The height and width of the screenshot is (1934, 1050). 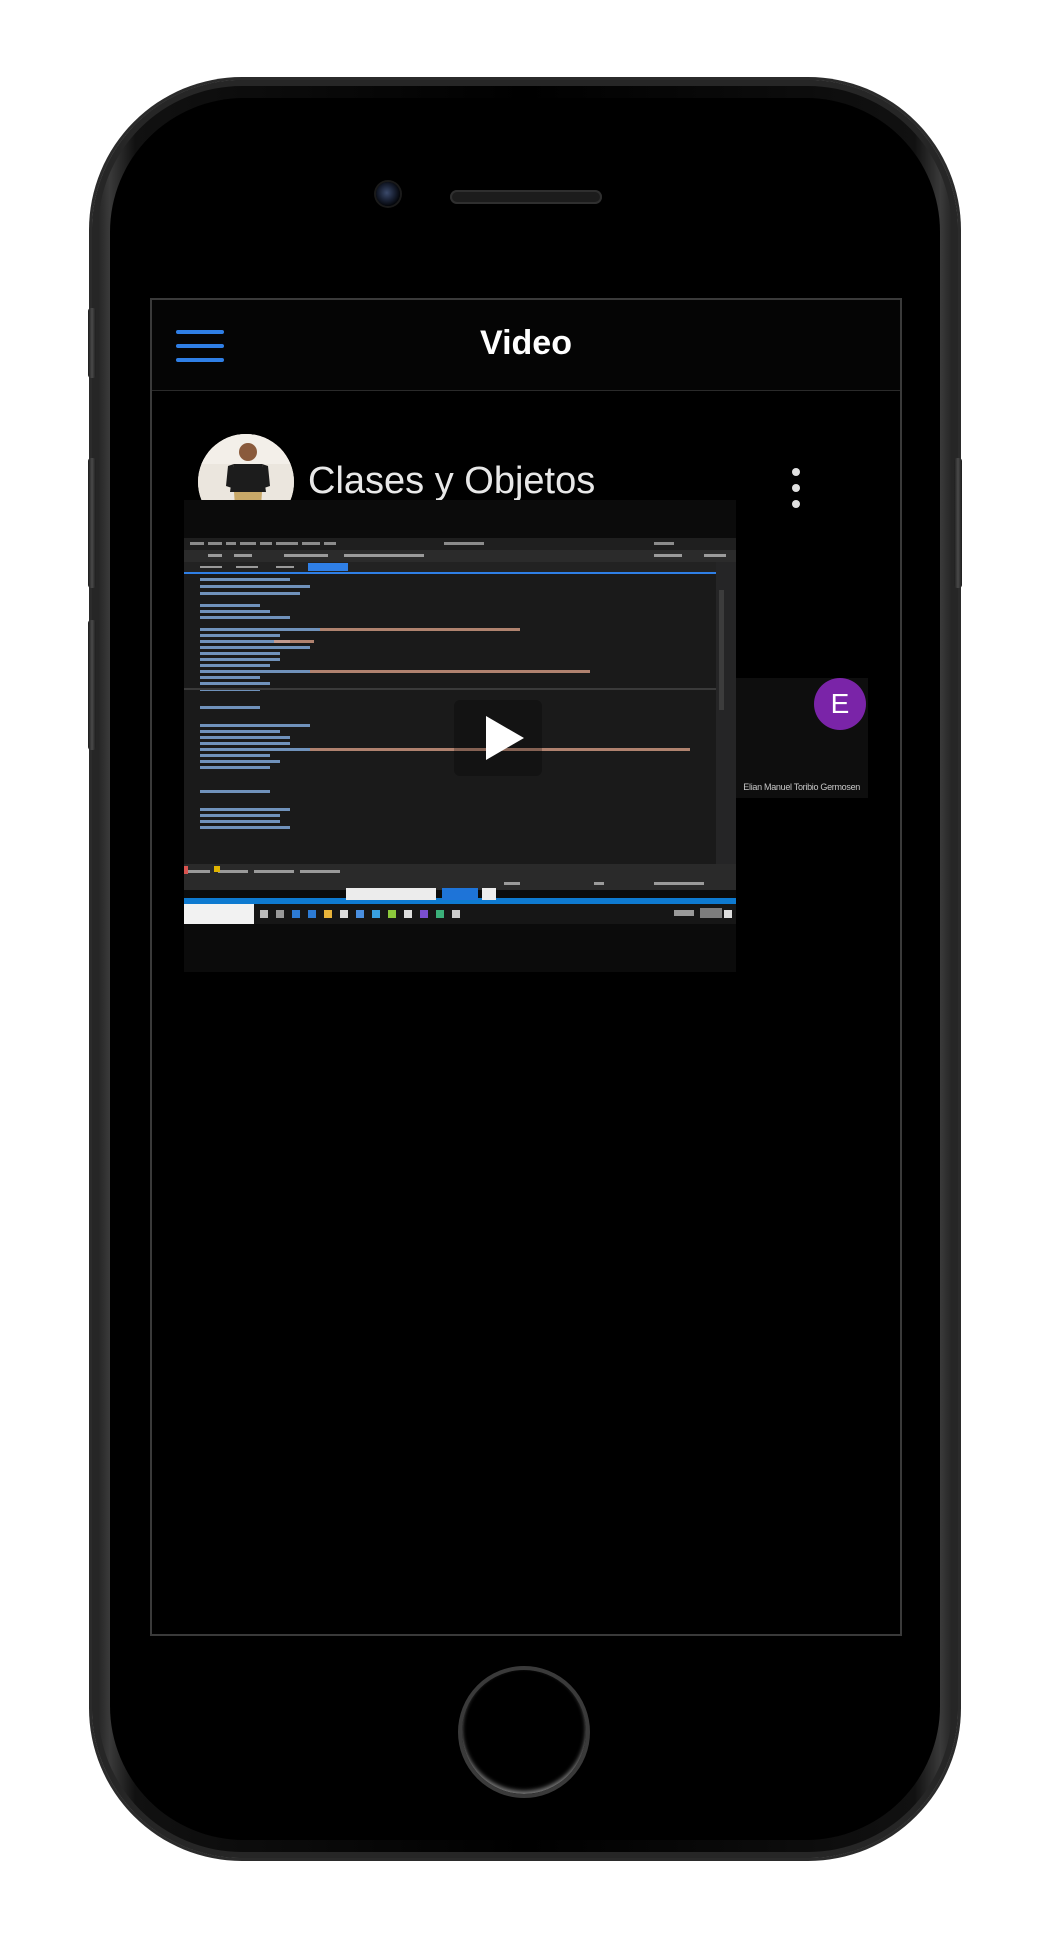 I want to click on power-button, so click(x=958, y=523).